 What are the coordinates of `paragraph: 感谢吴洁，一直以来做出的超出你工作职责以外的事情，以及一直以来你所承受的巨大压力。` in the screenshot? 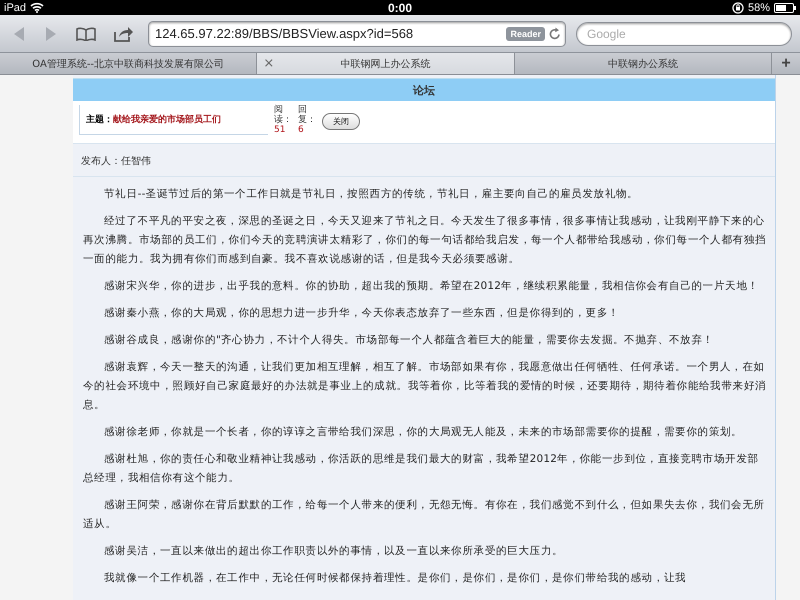 It's located at (333, 551).